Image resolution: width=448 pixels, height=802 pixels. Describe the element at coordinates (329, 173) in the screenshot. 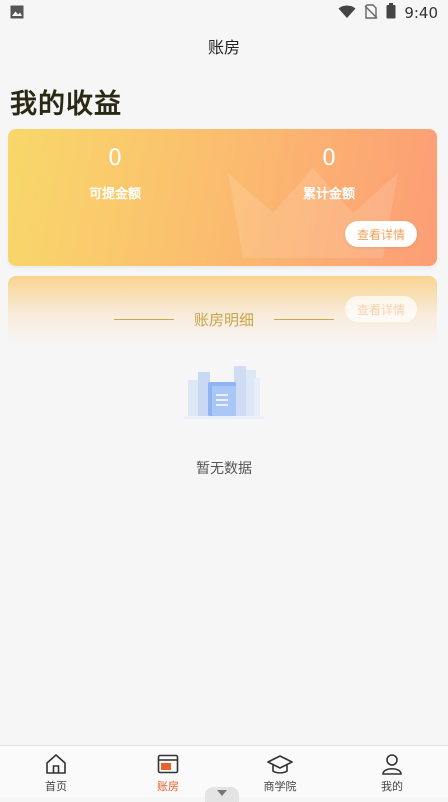

I see `total-stat: 0 累计金额` at that location.